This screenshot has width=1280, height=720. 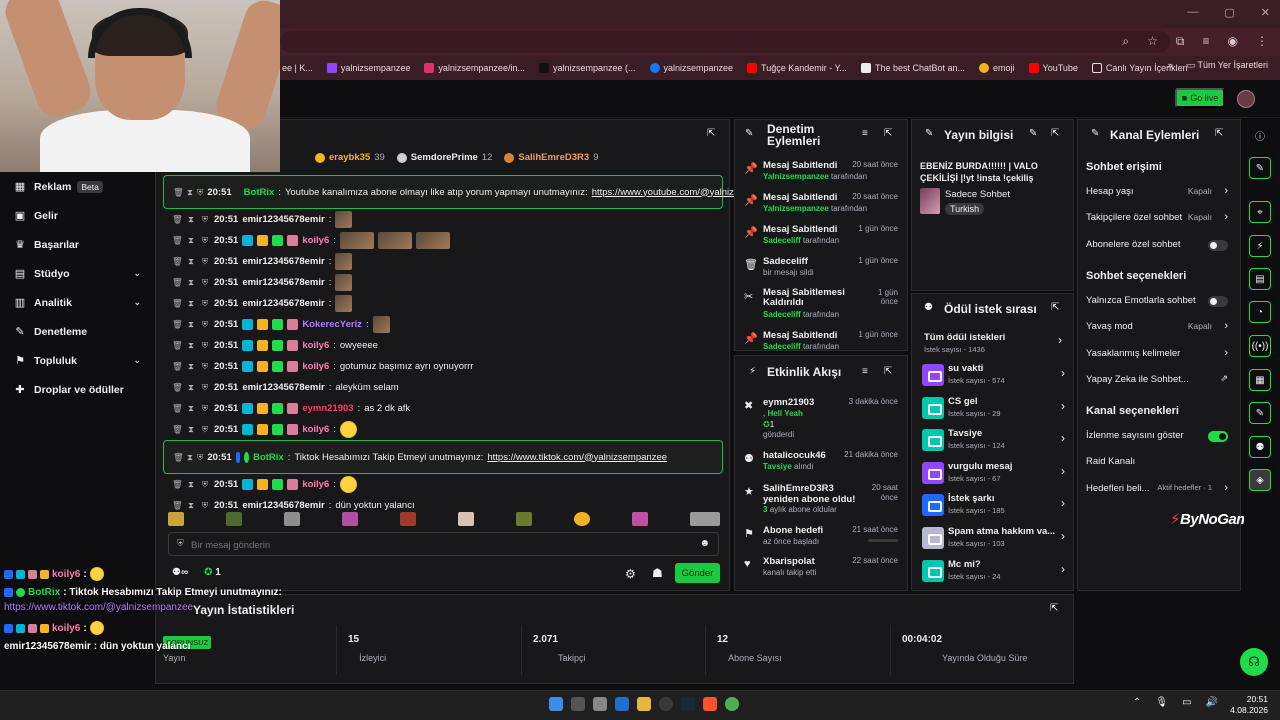 What do you see at coordinates (732, 704) in the screenshot?
I see `chrome-icon` at bounding box center [732, 704].